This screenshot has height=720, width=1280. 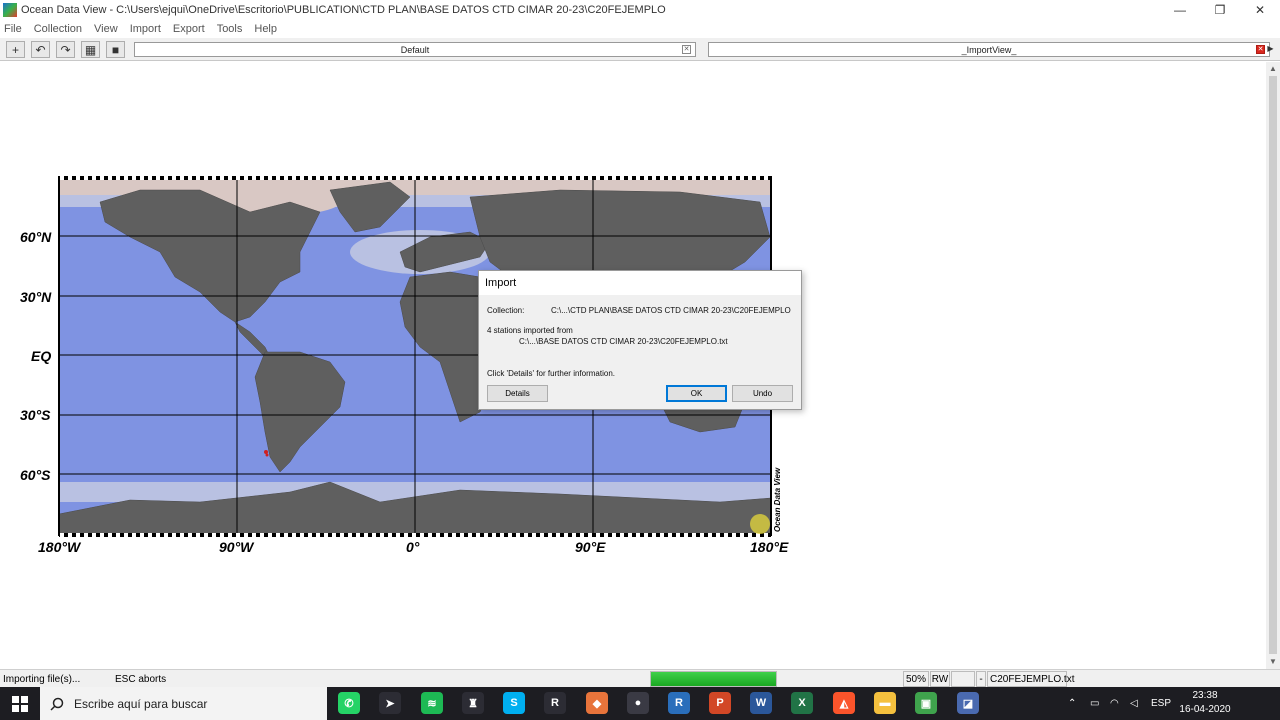 What do you see at coordinates (415, 535) in the screenshot?
I see `map-bottom-ticks` at bounding box center [415, 535].